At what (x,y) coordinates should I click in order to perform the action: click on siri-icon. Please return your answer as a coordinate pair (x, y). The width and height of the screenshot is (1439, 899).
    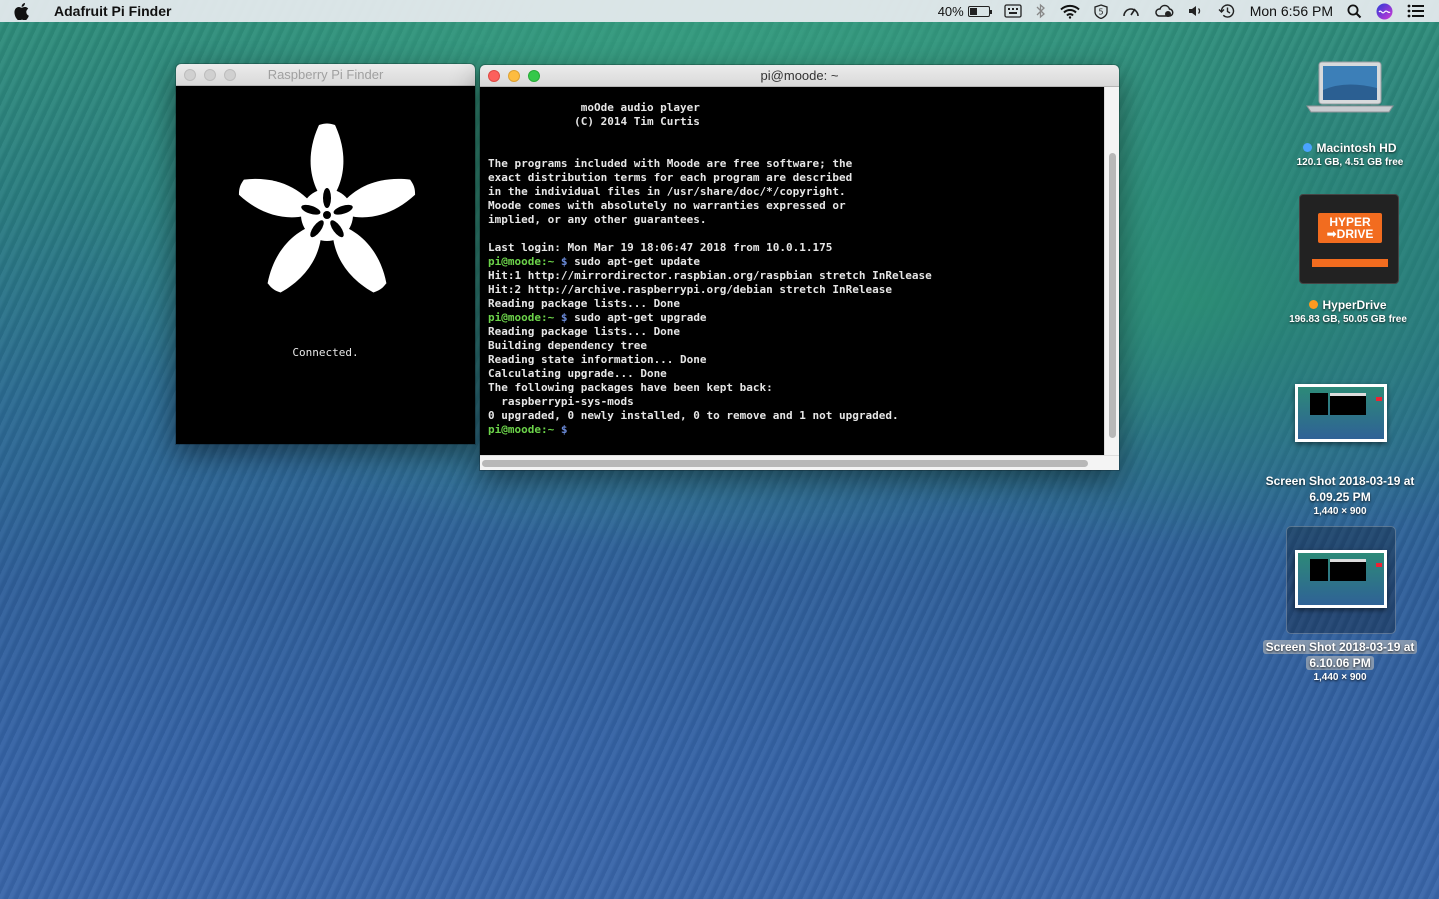
    Looking at the image, I should click on (1384, 11).